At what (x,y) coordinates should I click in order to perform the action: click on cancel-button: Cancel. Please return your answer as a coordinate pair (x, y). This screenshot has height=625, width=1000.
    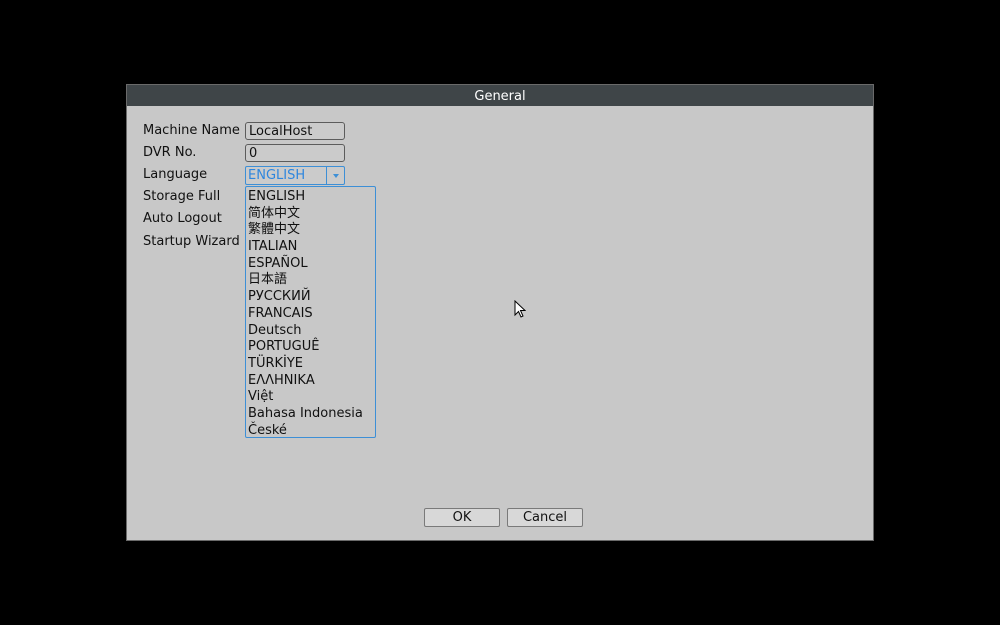
    Looking at the image, I should click on (545, 517).